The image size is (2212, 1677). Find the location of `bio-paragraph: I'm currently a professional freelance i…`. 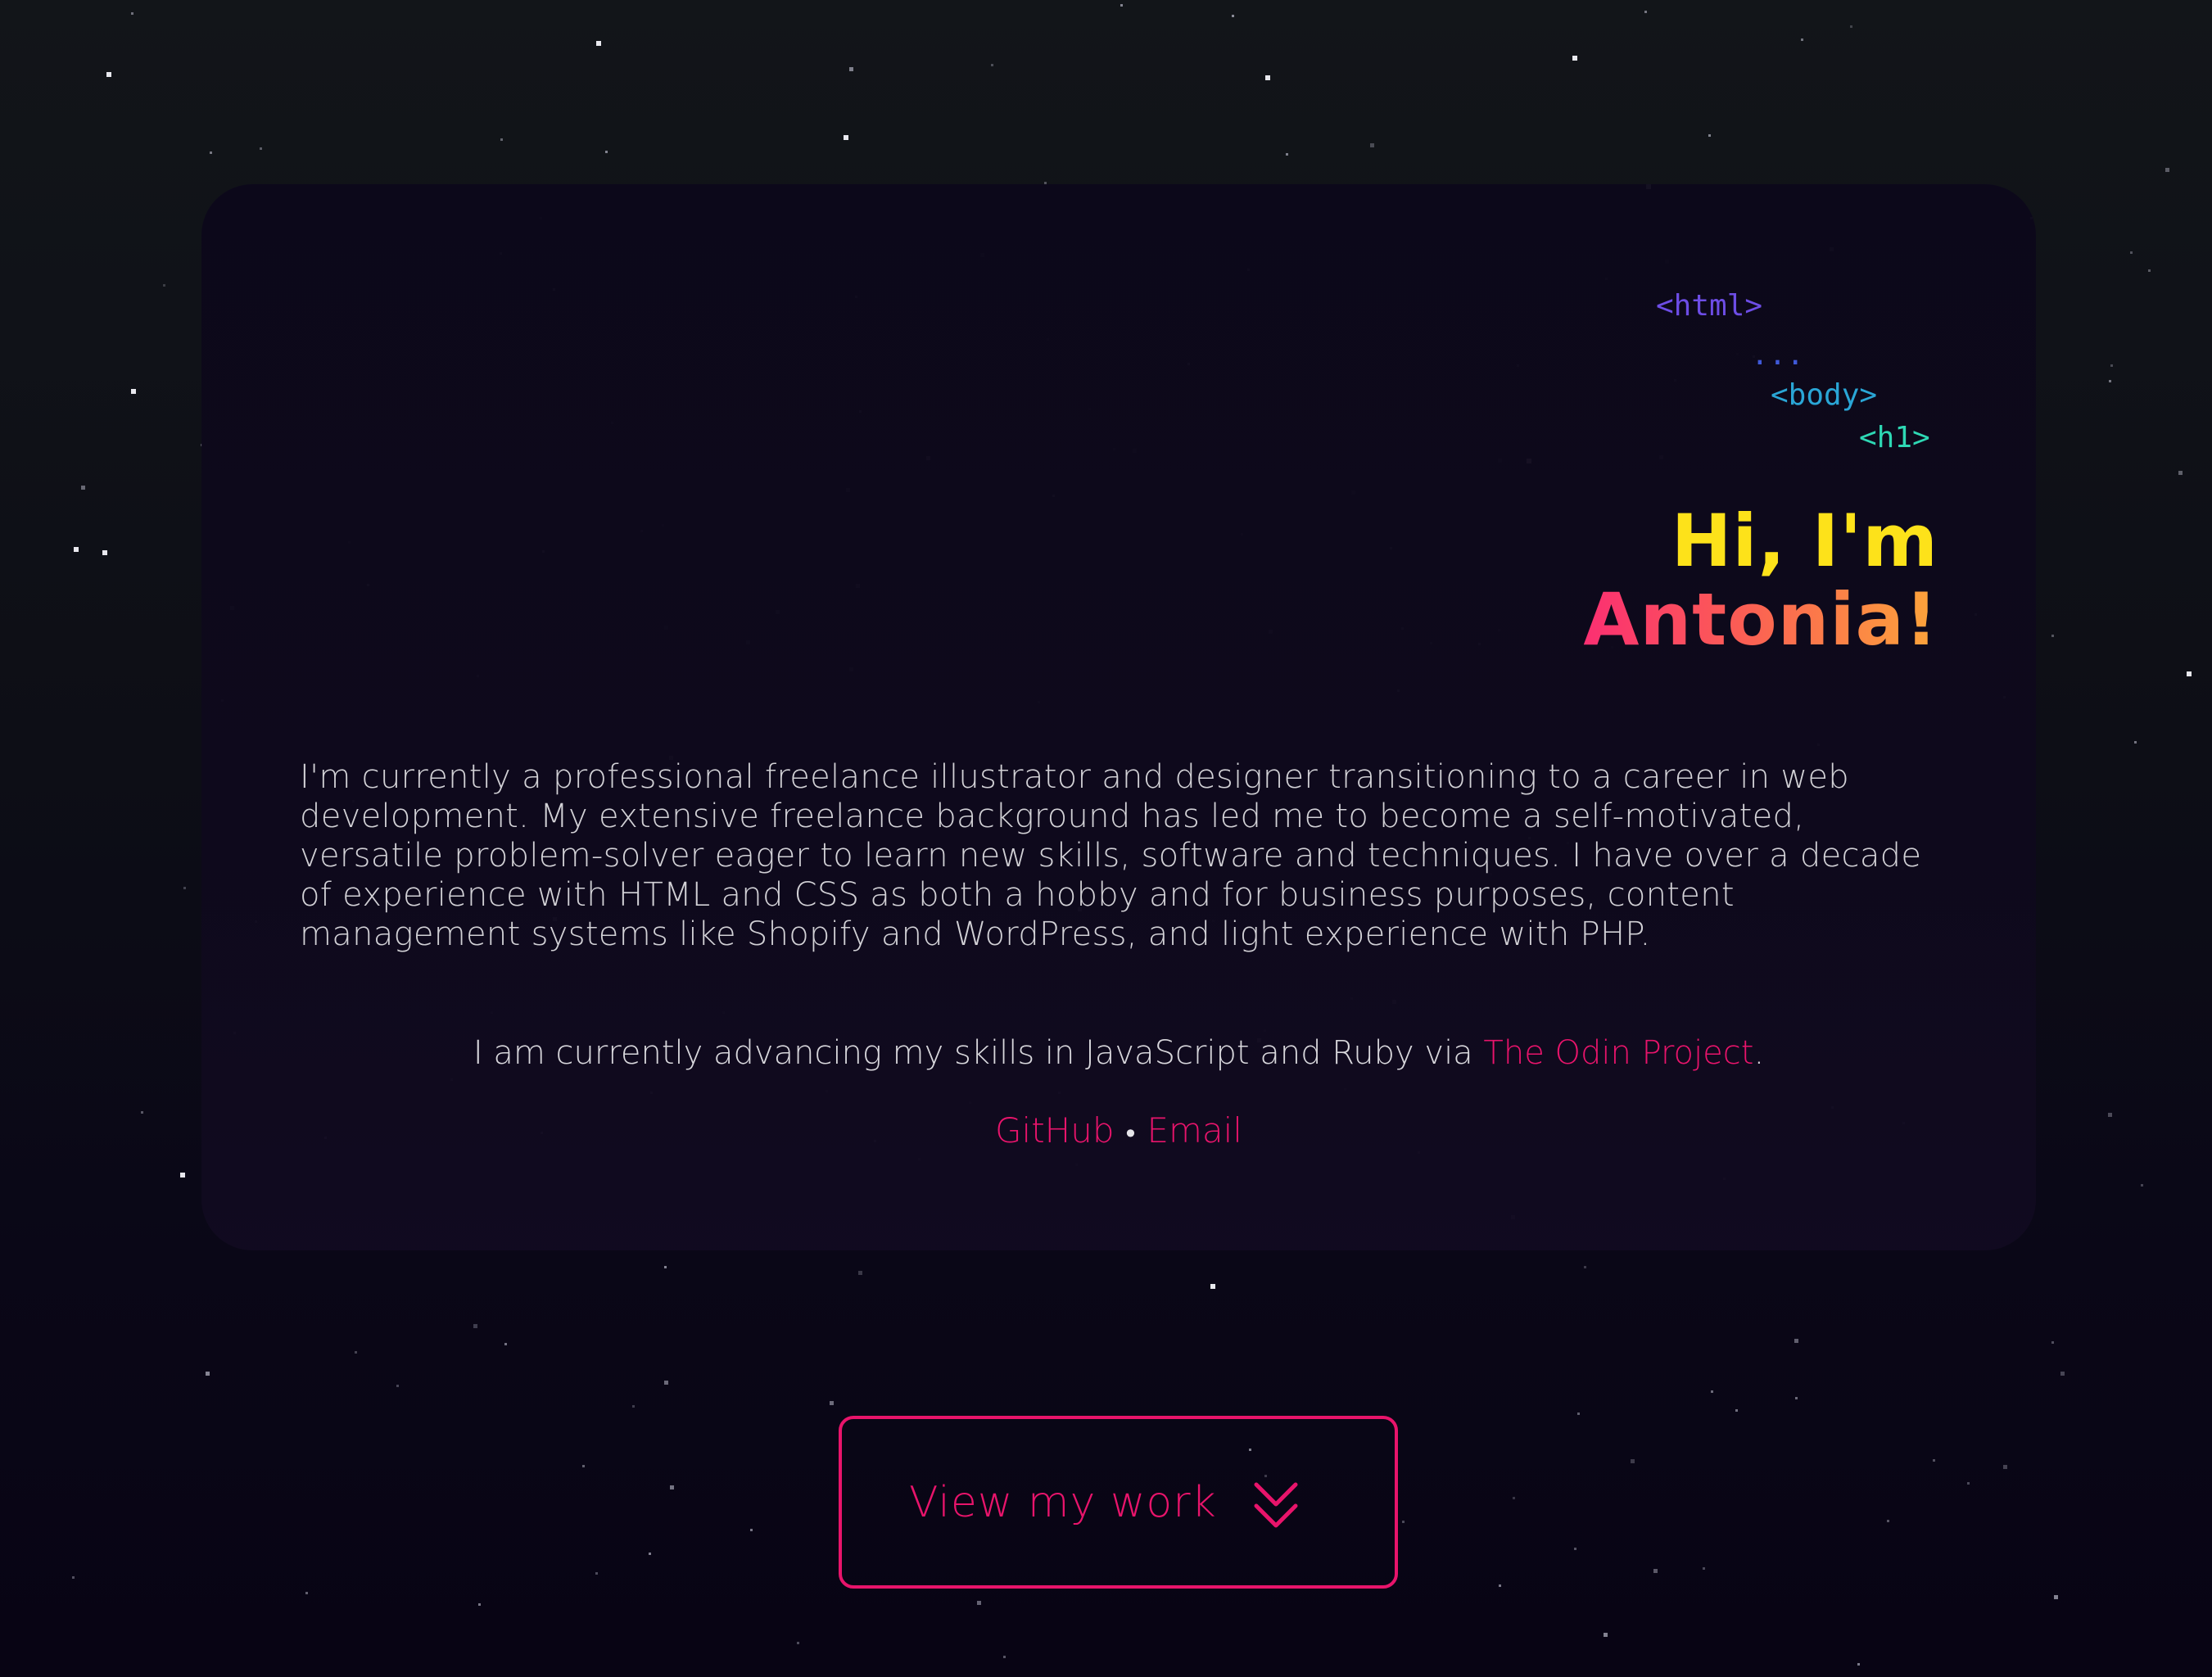

bio-paragraph: I'm currently a professional freelance i… is located at coordinates (1111, 855).